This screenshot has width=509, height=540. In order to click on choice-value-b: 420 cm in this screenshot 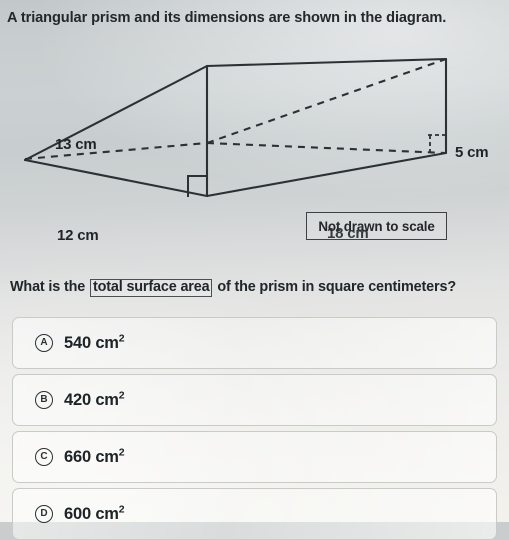, I will do `click(91, 399)`.